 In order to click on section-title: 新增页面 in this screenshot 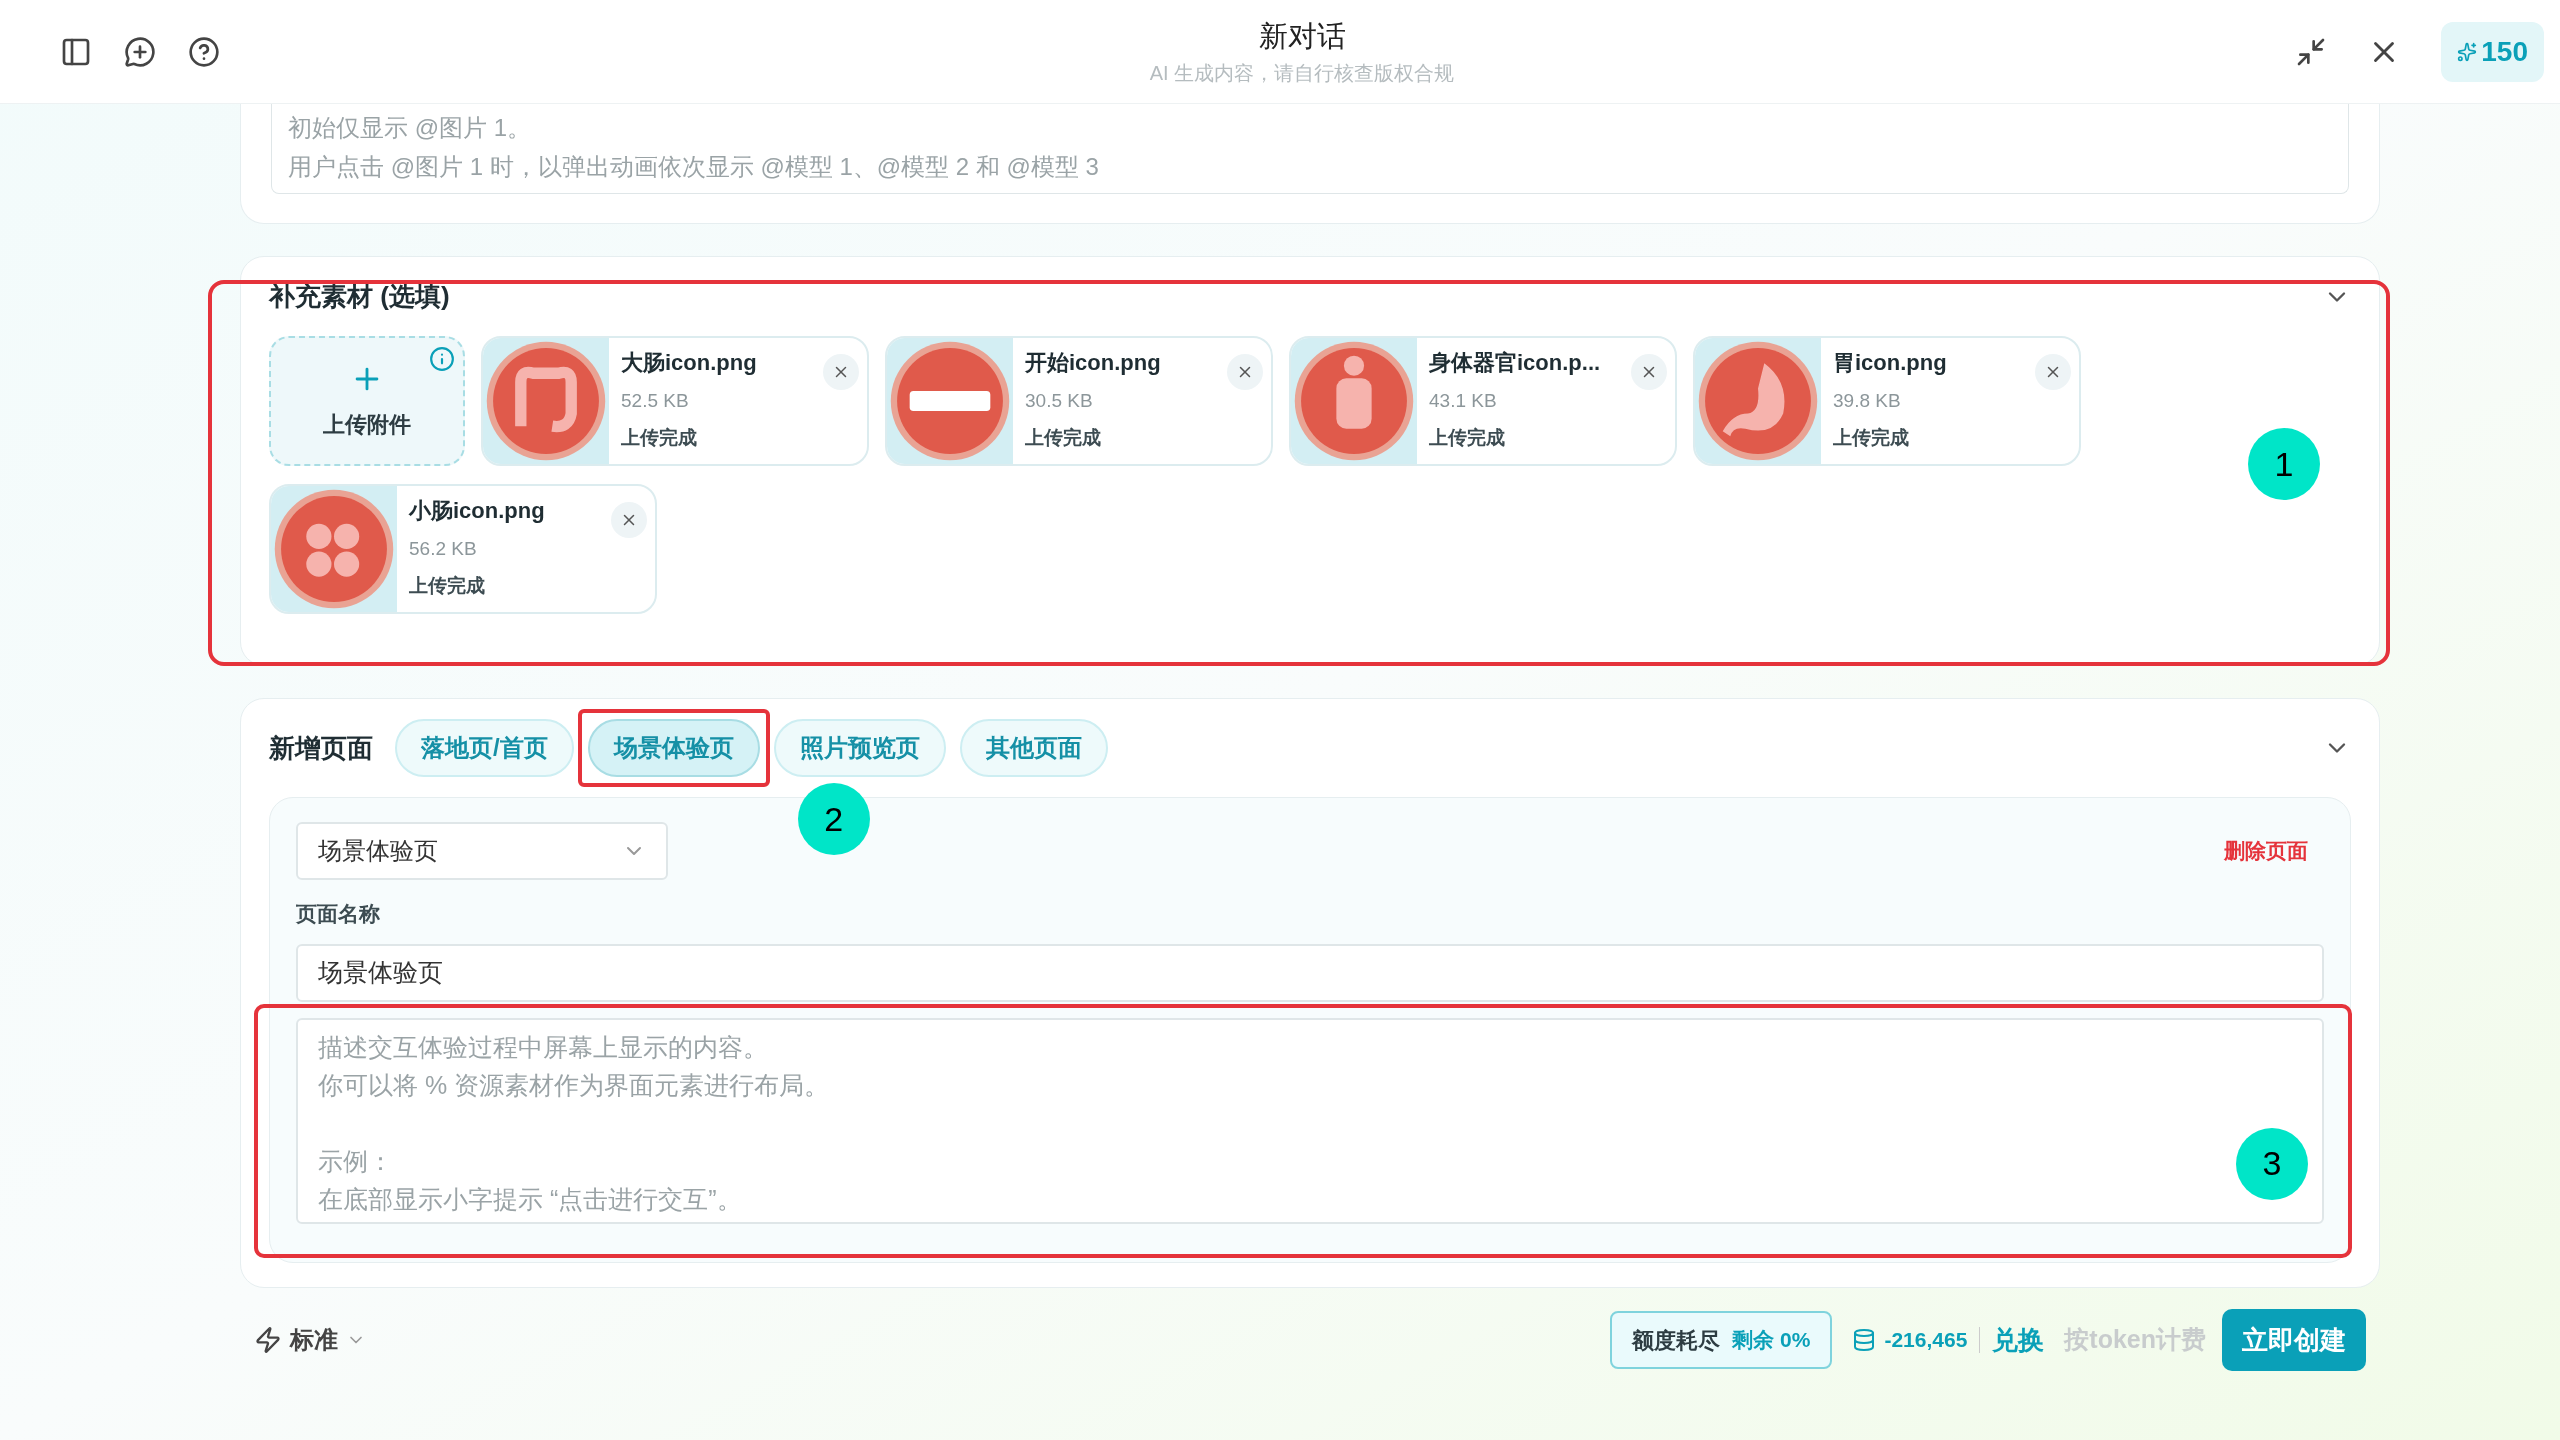, I will do `click(321, 748)`.